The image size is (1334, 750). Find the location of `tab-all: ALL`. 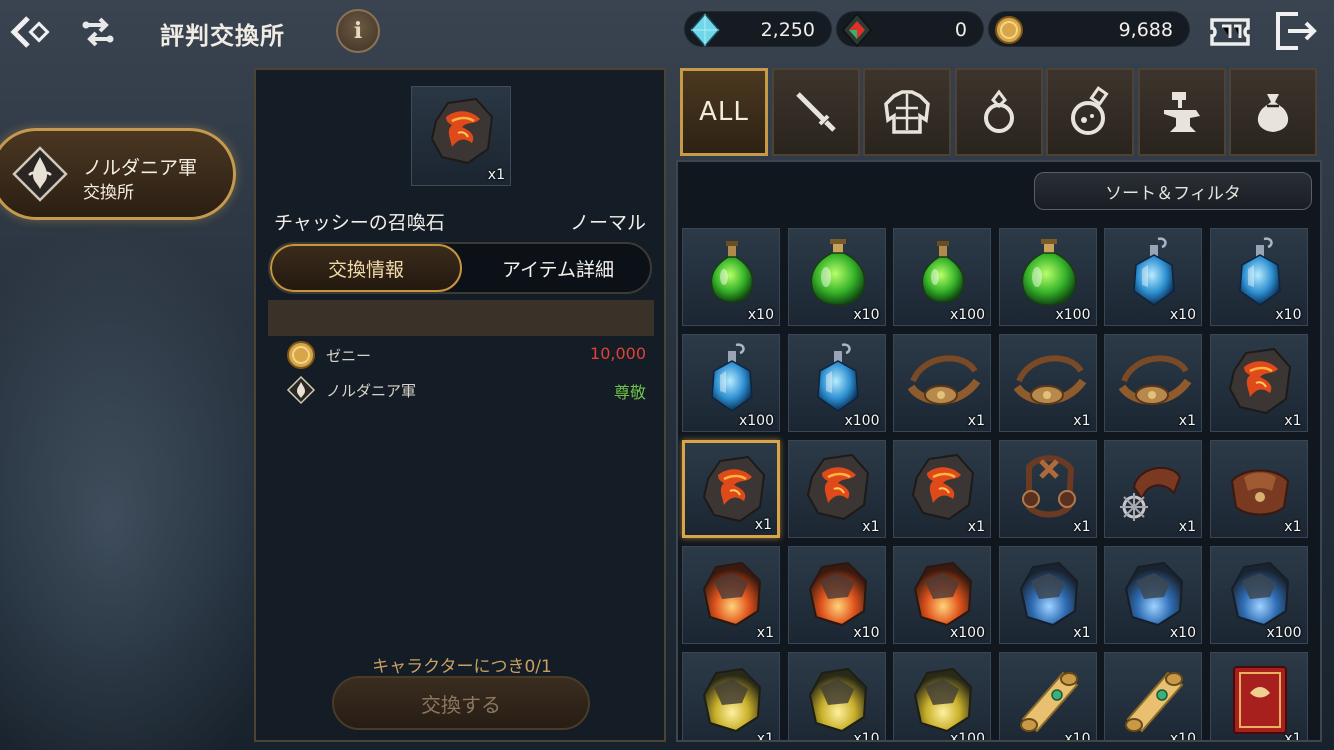

tab-all: ALL is located at coordinates (724, 112).